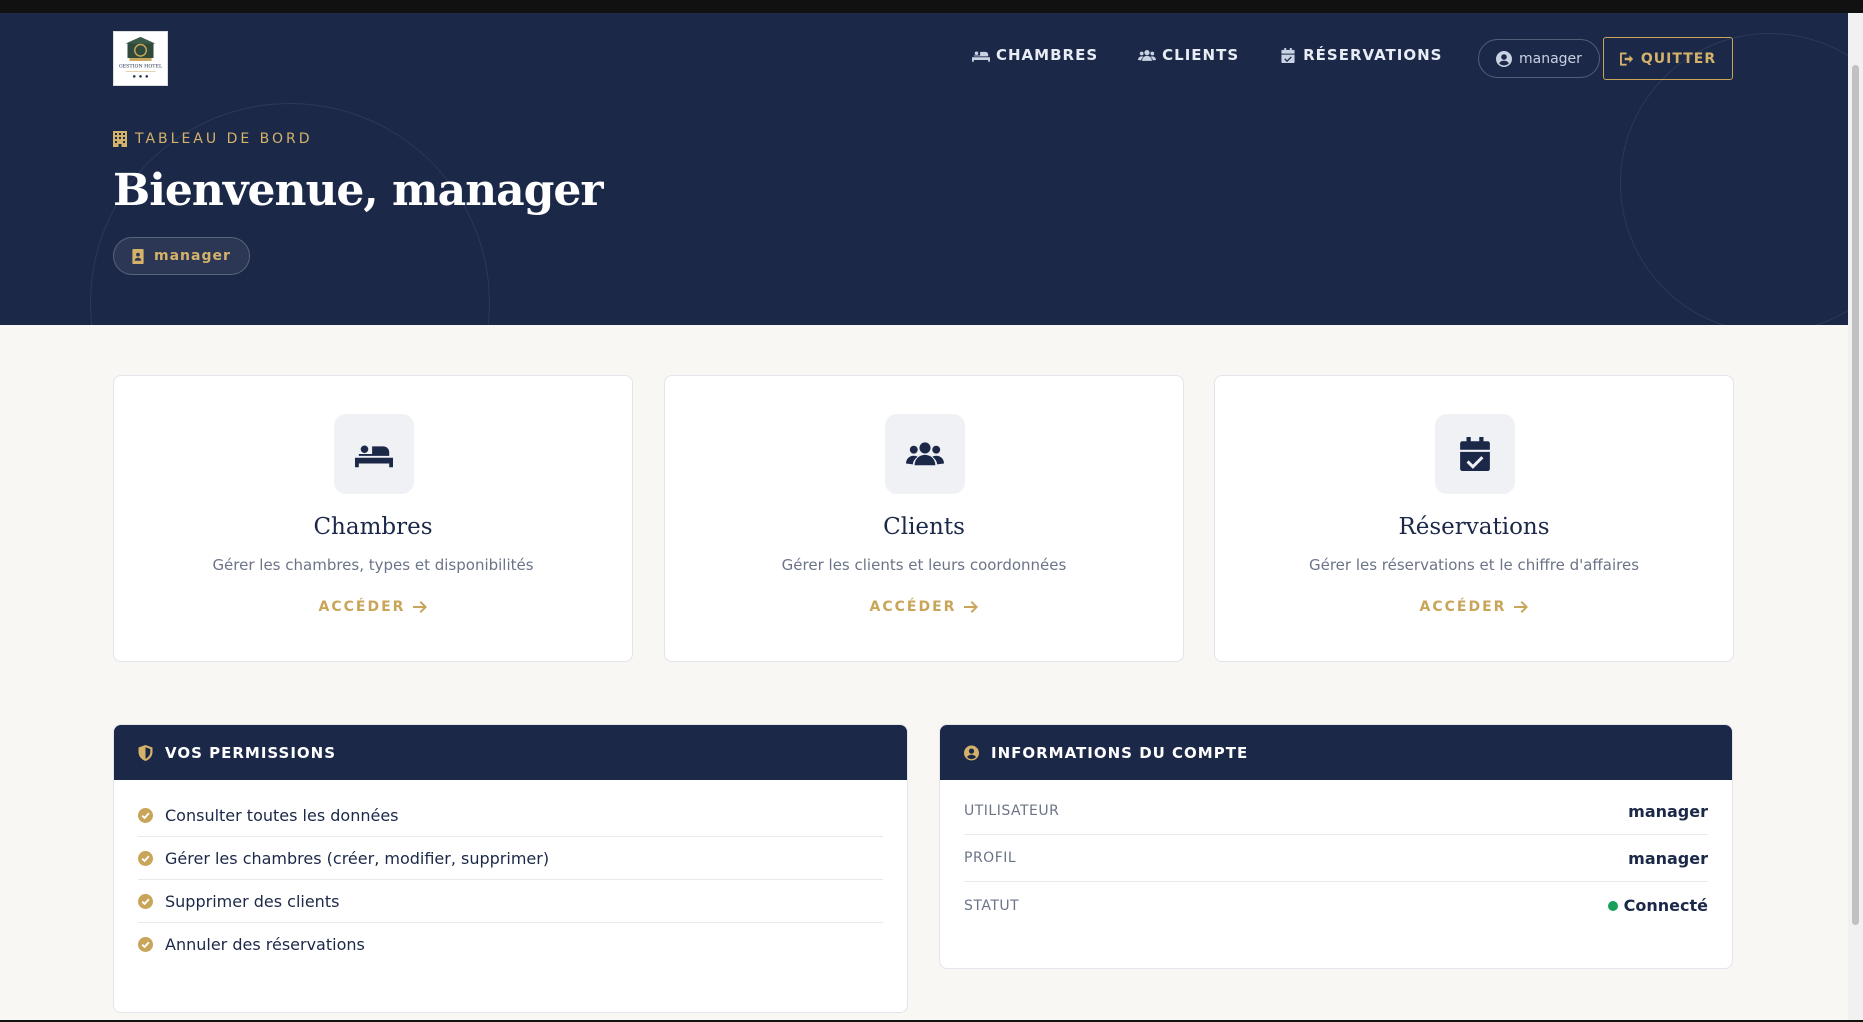  What do you see at coordinates (120, 139) in the screenshot?
I see `hotel-building-icon` at bounding box center [120, 139].